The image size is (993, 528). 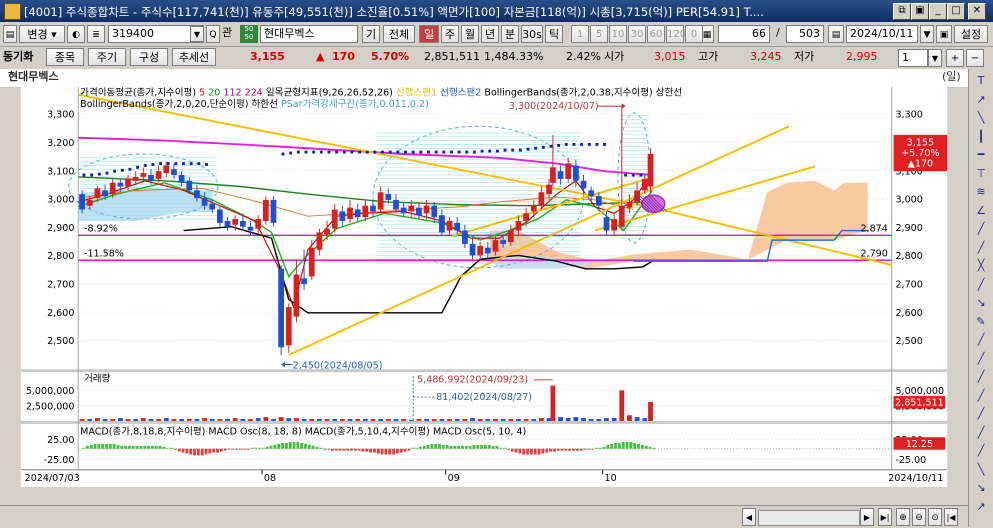 I want to click on compose-button: 구성, so click(x=149, y=57).